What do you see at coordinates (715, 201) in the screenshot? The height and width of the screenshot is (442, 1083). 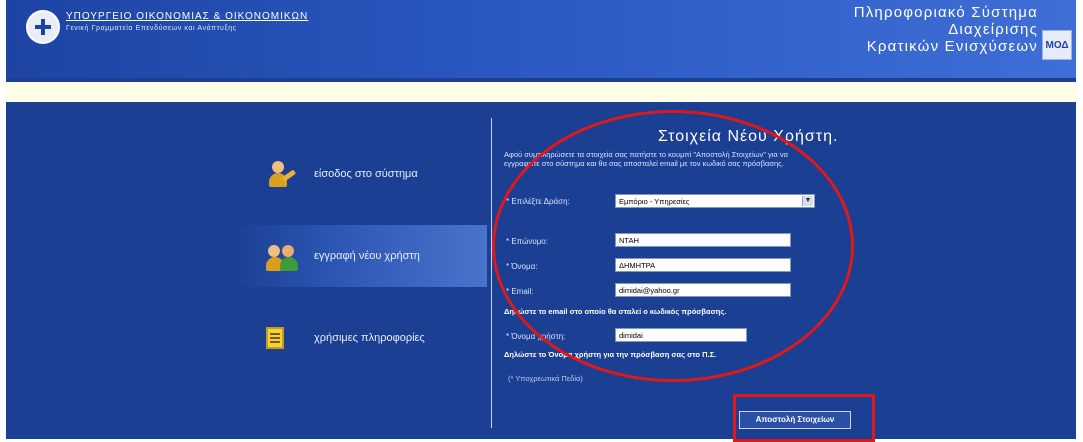 I see `role-select: Εμπόριο - Υπηρεσίες ▼` at bounding box center [715, 201].